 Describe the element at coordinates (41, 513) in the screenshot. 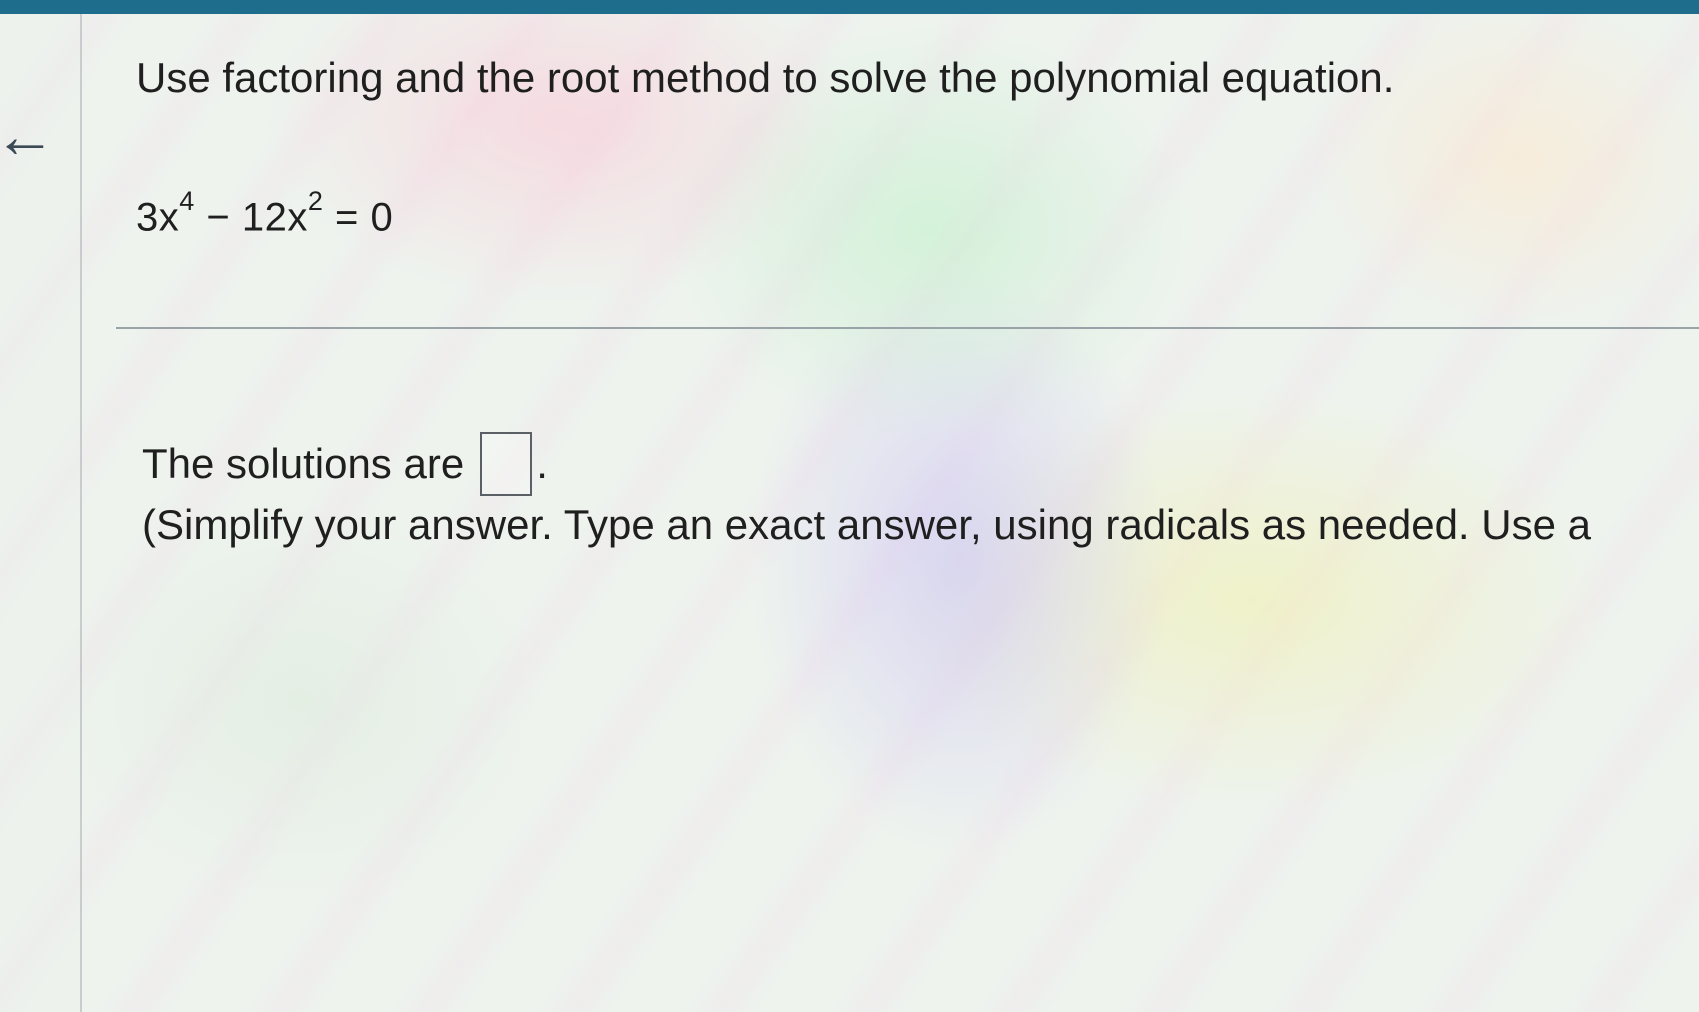

I see `left-rail: ←` at that location.